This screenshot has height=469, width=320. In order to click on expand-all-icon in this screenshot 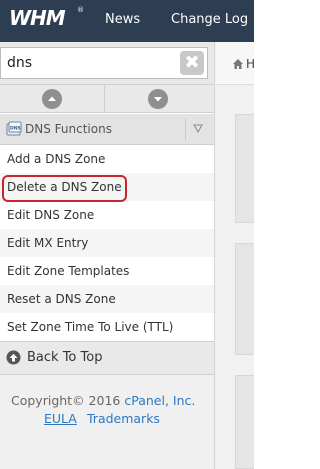, I will do `click(158, 99)`.